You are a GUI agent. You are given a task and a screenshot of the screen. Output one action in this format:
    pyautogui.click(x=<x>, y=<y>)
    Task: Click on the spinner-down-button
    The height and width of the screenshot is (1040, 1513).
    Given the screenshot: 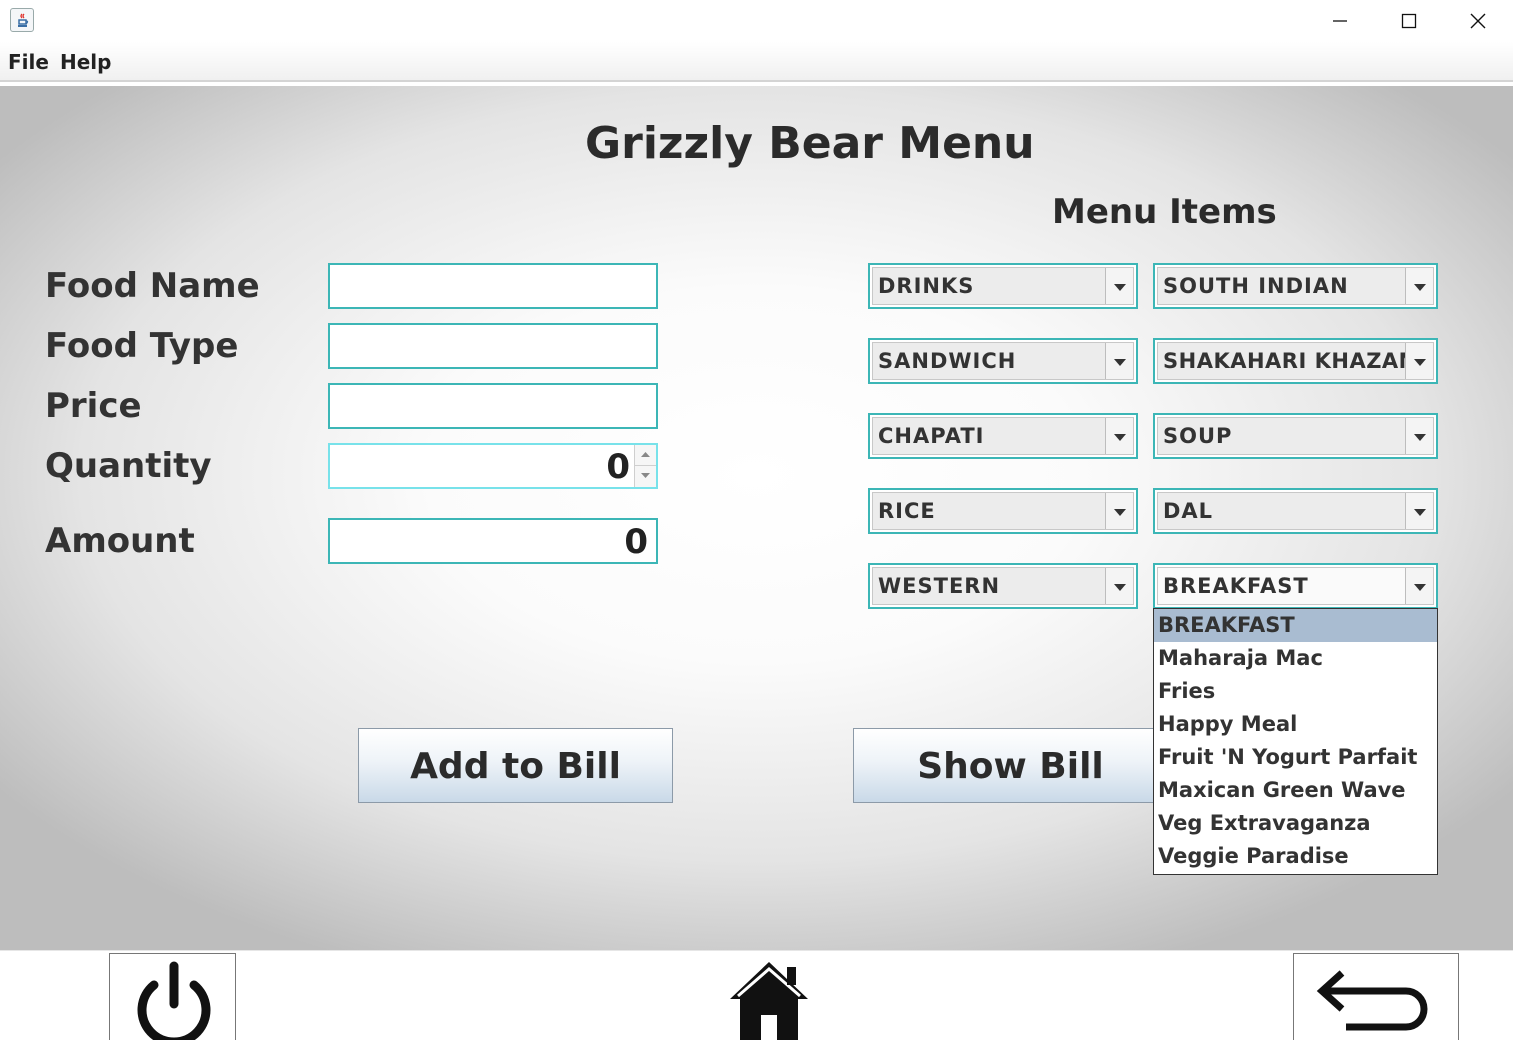 What is the action you would take?
    pyautogui.click(x=645, y=476)
    